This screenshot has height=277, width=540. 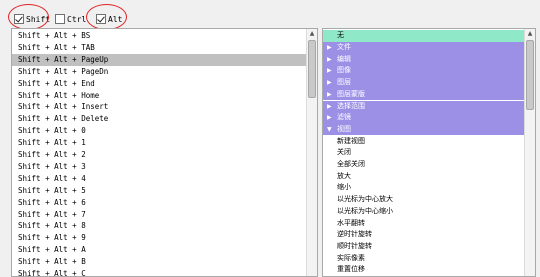 What do you see at coordinates (115, 19) in the screenshot?
I see `alt-label: Alt` at bounding box center [115, 19].